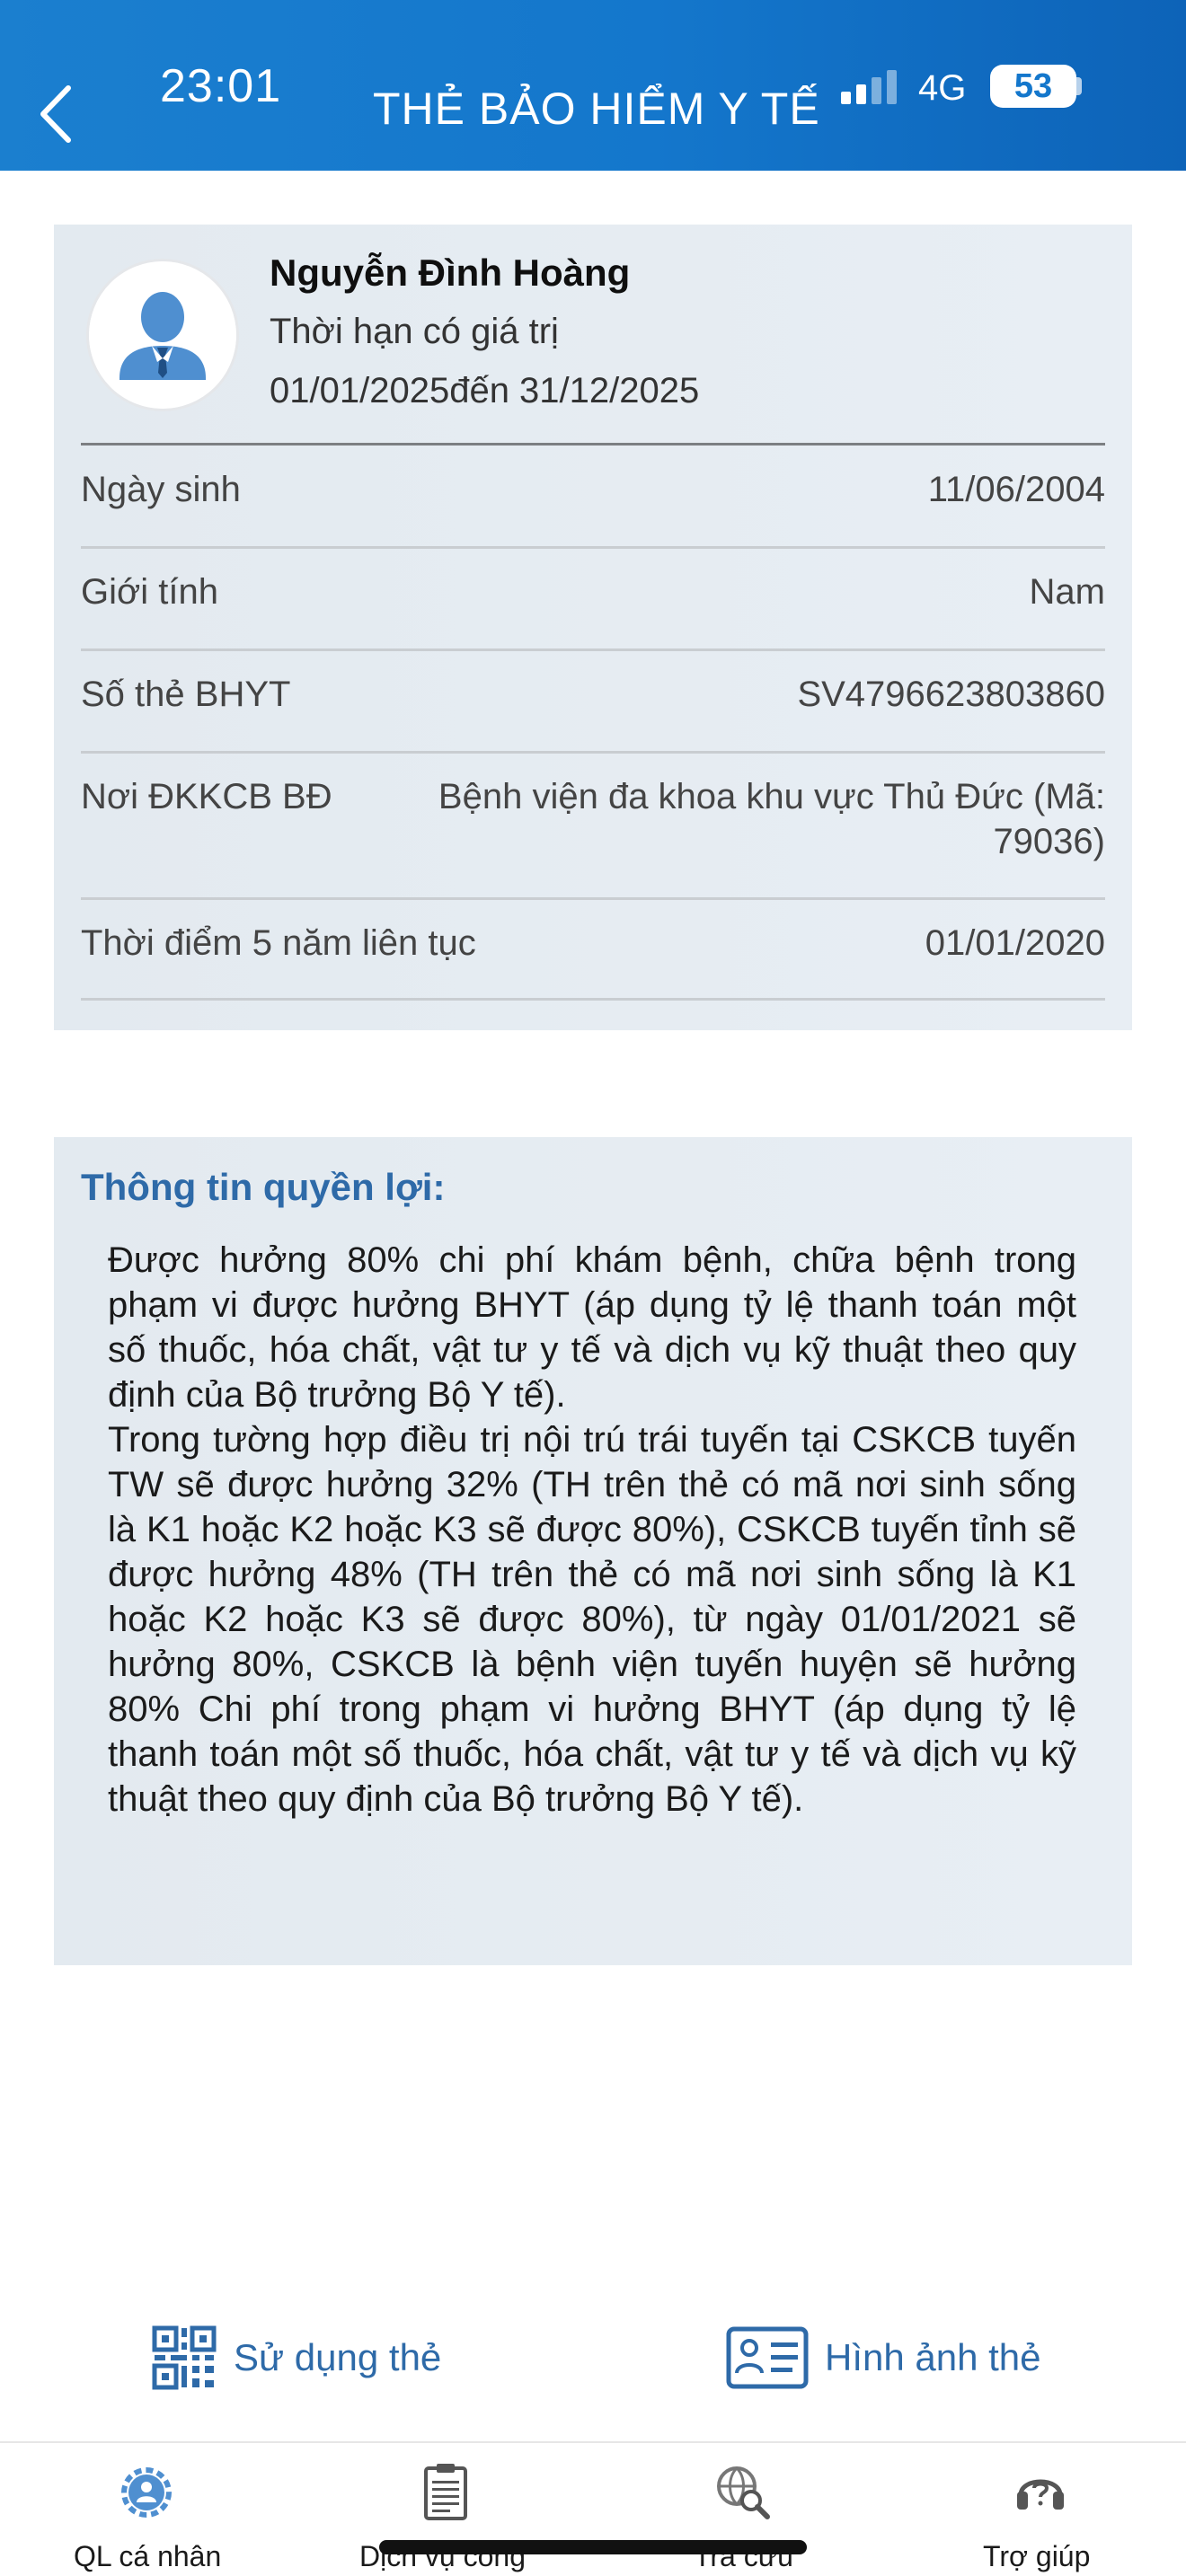  What do you see at coordinates (450, 272) in the screenshot?
I see `holder-name: Nguyễn Đình Hoàng` at bounding box center [450, 272].